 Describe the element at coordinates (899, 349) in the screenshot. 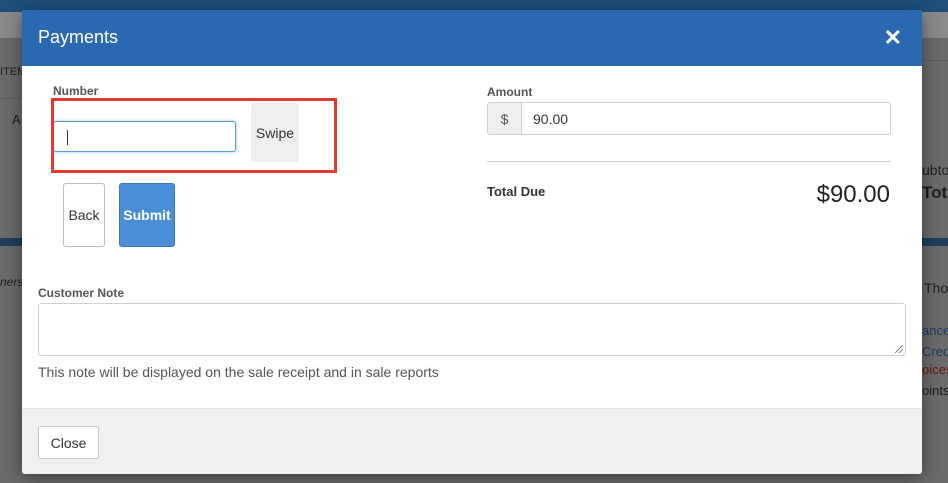

I see `resize-grip-icon` at that location.